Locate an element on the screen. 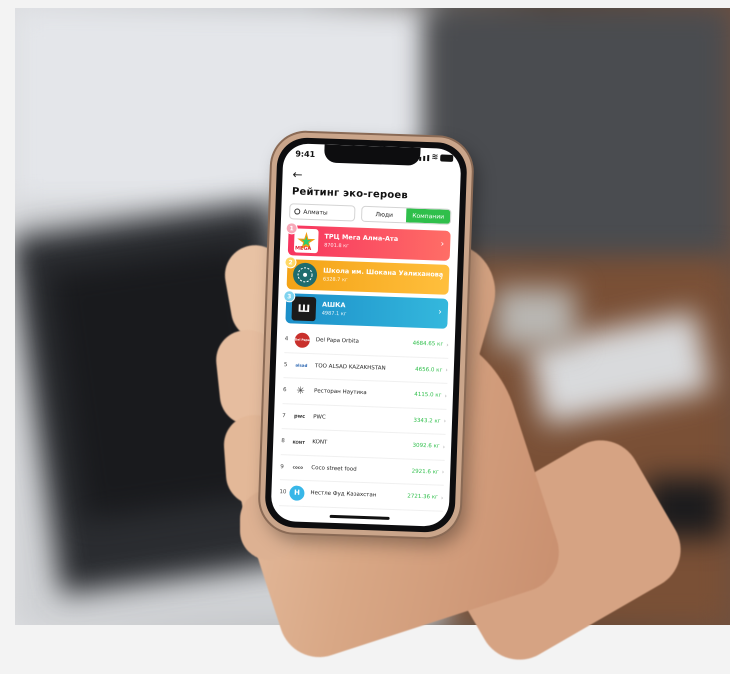 This screenshot has width=730, height=674. company-name: ТОО ALSAD KAZAKHSTAN is located at coordinates (350, 367).